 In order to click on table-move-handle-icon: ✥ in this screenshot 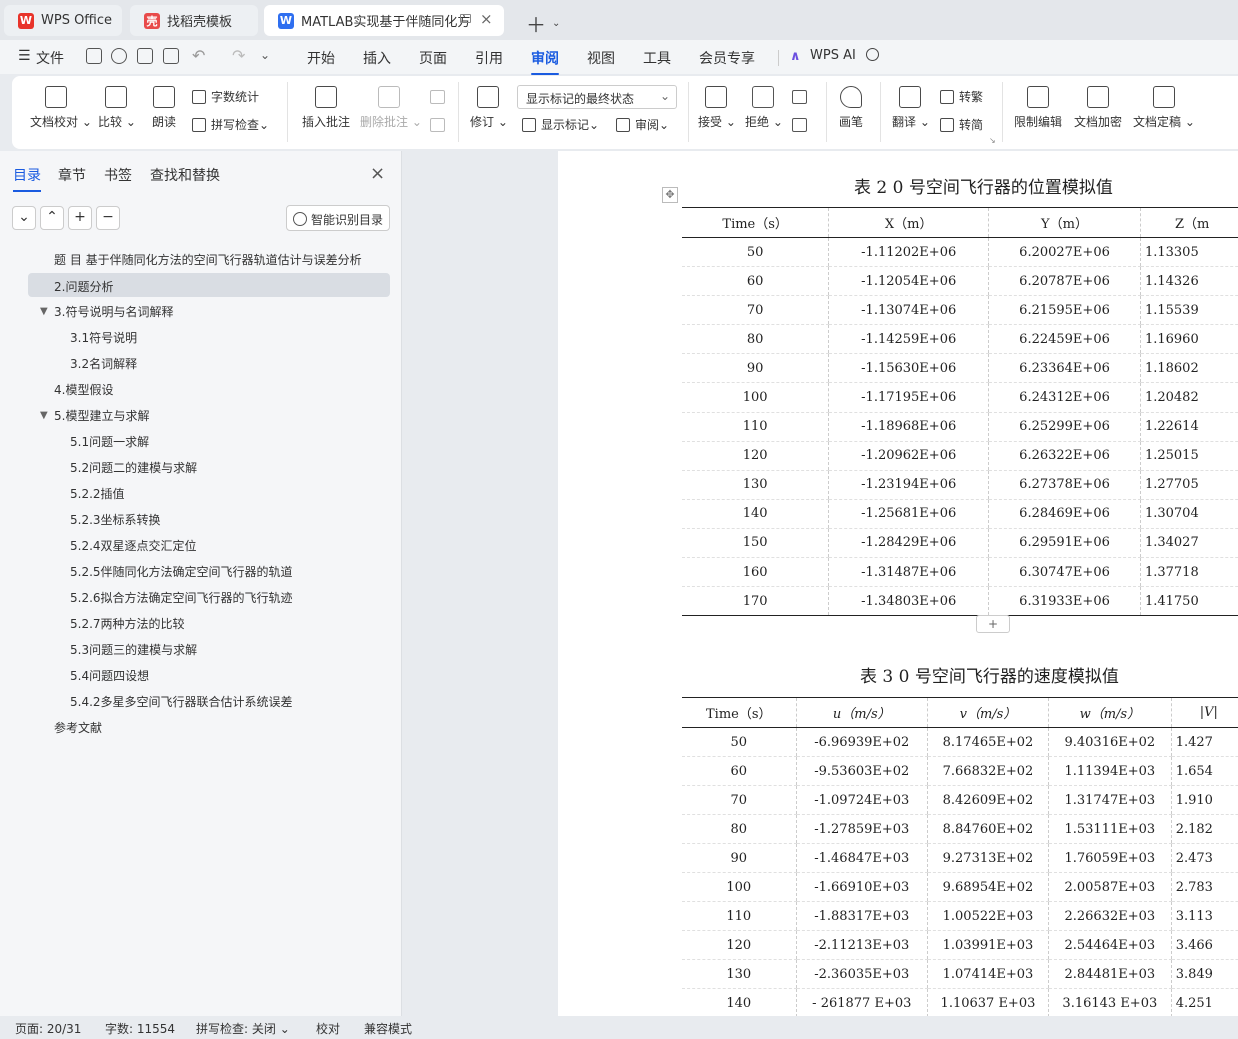, I will do `click(670, 195)`.